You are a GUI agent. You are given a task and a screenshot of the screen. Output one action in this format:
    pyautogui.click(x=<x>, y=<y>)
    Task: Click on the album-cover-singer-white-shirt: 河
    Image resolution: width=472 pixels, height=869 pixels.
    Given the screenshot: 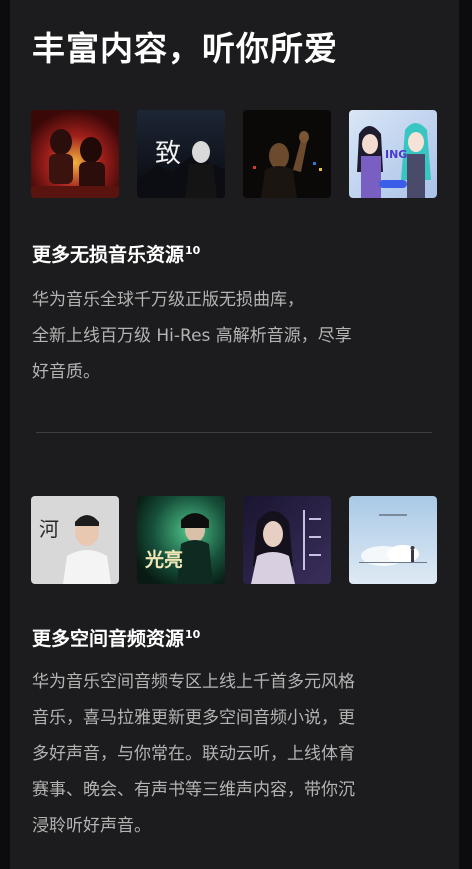 What is the action you would take?
    pyautogui.click(x=75, y=540)
    